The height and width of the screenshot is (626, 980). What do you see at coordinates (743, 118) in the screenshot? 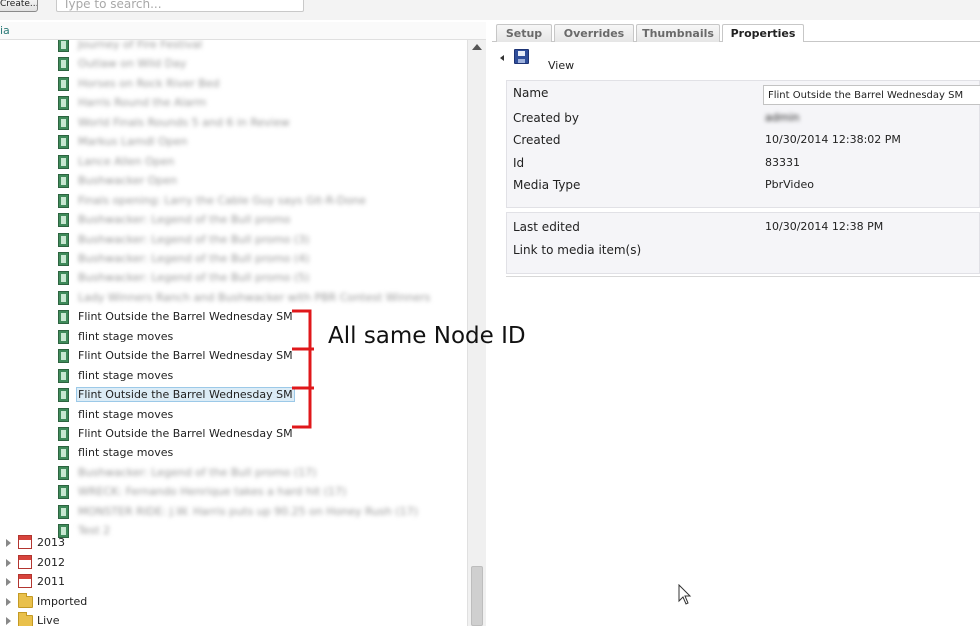
I see `created-by-row: Created by admin` at bounding box center [743, 118].